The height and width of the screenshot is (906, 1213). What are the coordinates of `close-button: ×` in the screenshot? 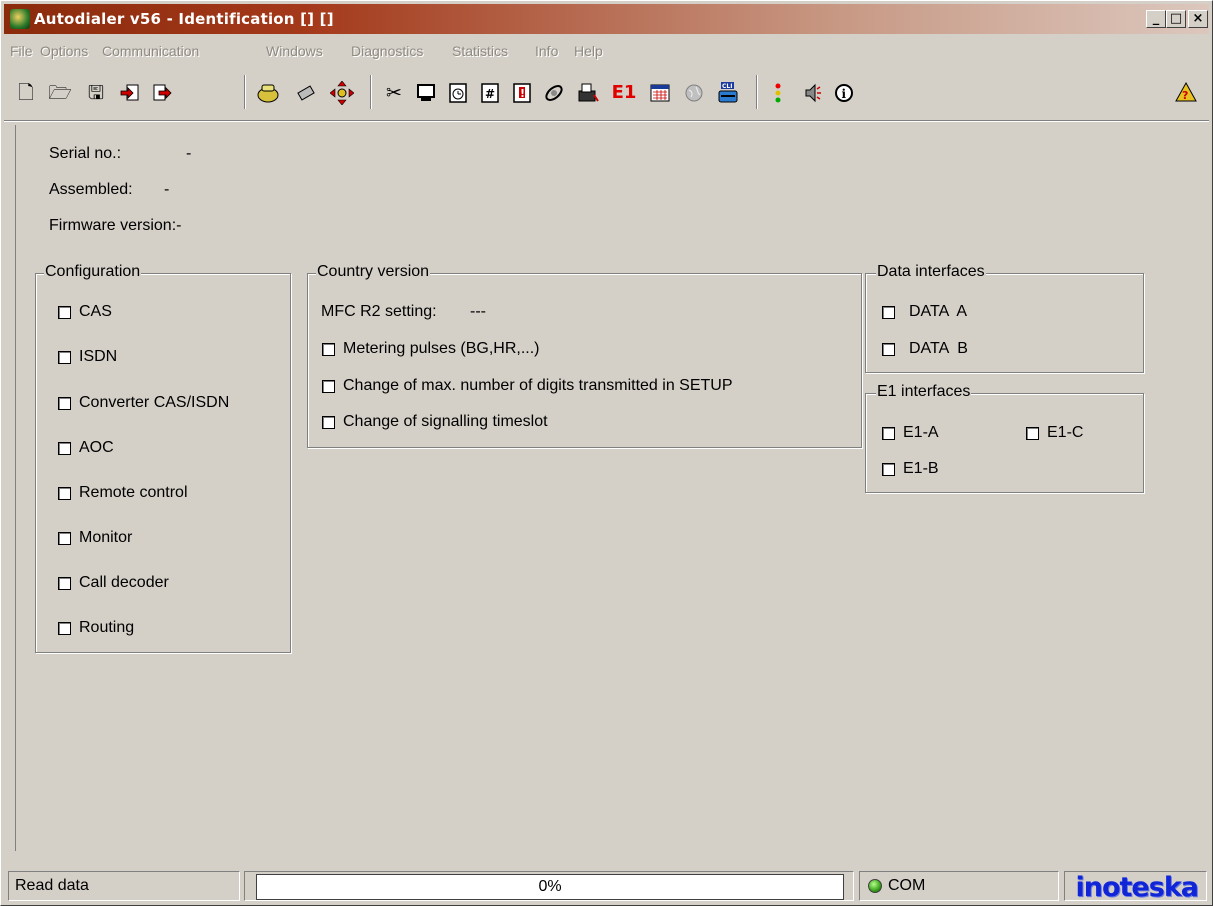 It's located at (1198, 19).